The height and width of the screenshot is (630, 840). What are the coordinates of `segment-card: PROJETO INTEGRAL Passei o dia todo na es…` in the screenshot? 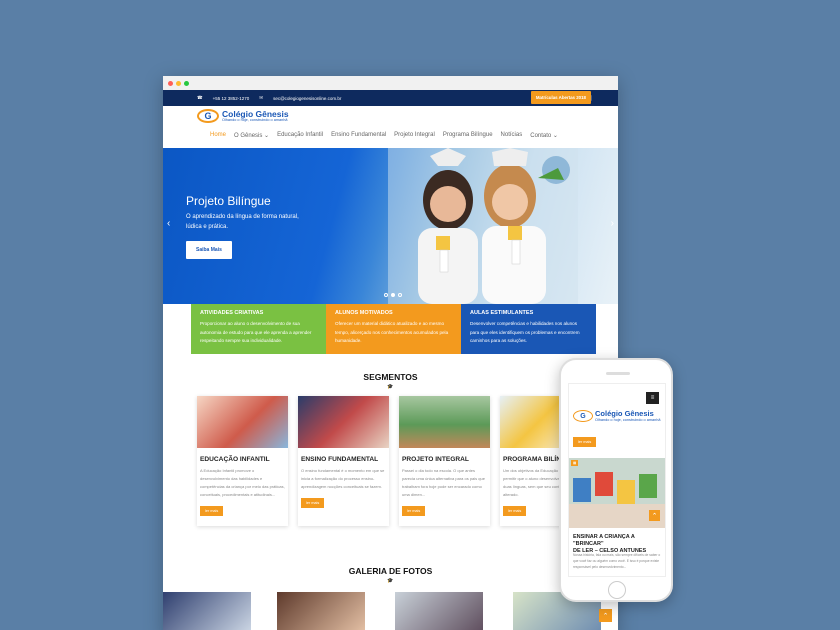 It's located at (444, 461).